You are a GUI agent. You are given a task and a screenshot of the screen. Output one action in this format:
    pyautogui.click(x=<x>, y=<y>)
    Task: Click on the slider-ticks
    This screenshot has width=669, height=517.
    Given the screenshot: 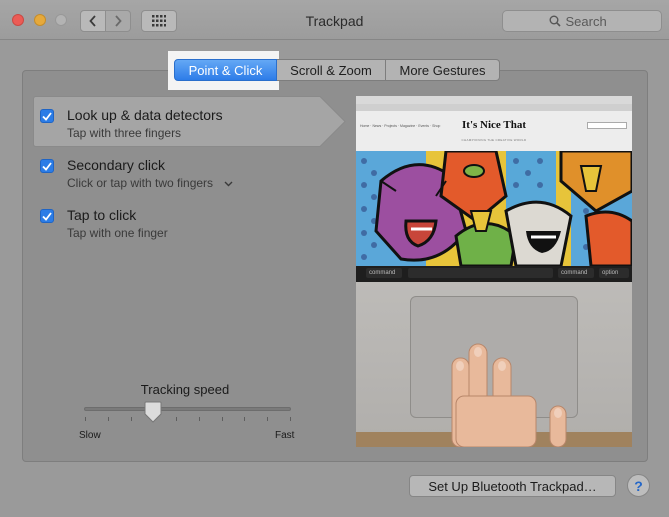 What is the action you would take?
    pyautogui.click(x=188, y=419)
    